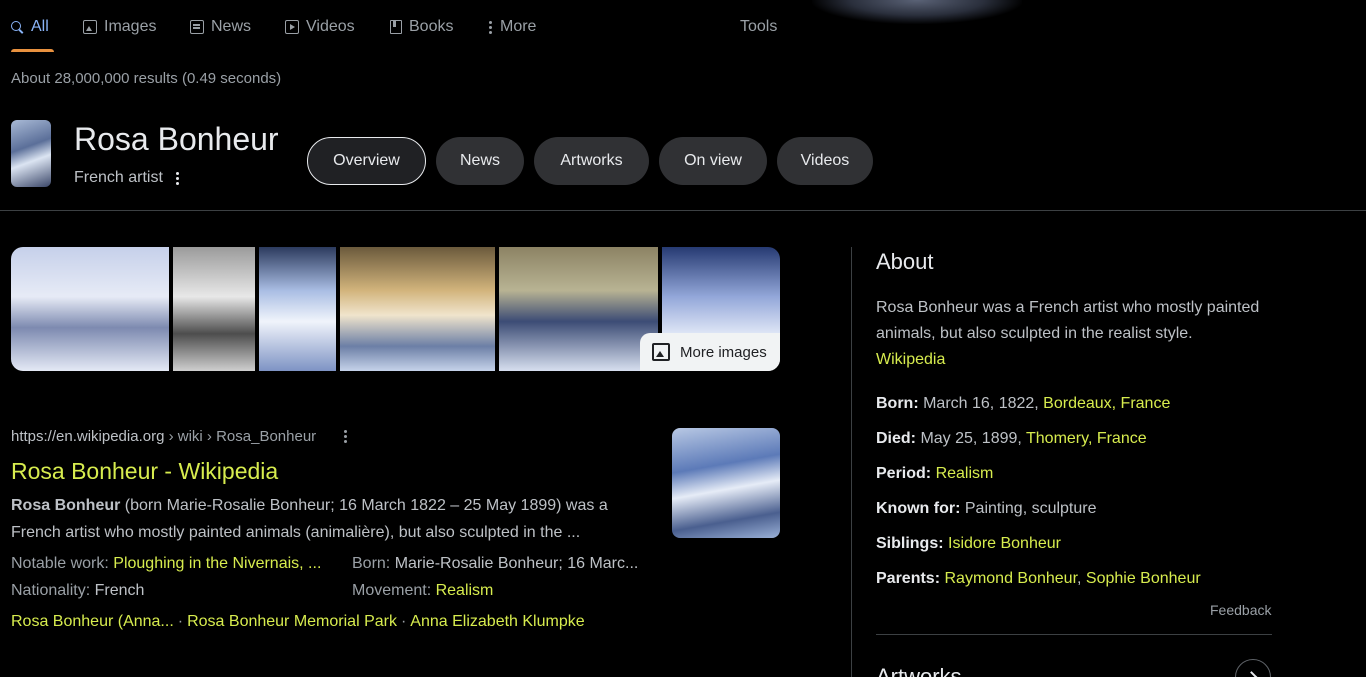 The height and width of the screenshot is (677, 1366). Describe the element at coordinates (119, 590) in the screenshot. I see `fact-value: French` at that location.